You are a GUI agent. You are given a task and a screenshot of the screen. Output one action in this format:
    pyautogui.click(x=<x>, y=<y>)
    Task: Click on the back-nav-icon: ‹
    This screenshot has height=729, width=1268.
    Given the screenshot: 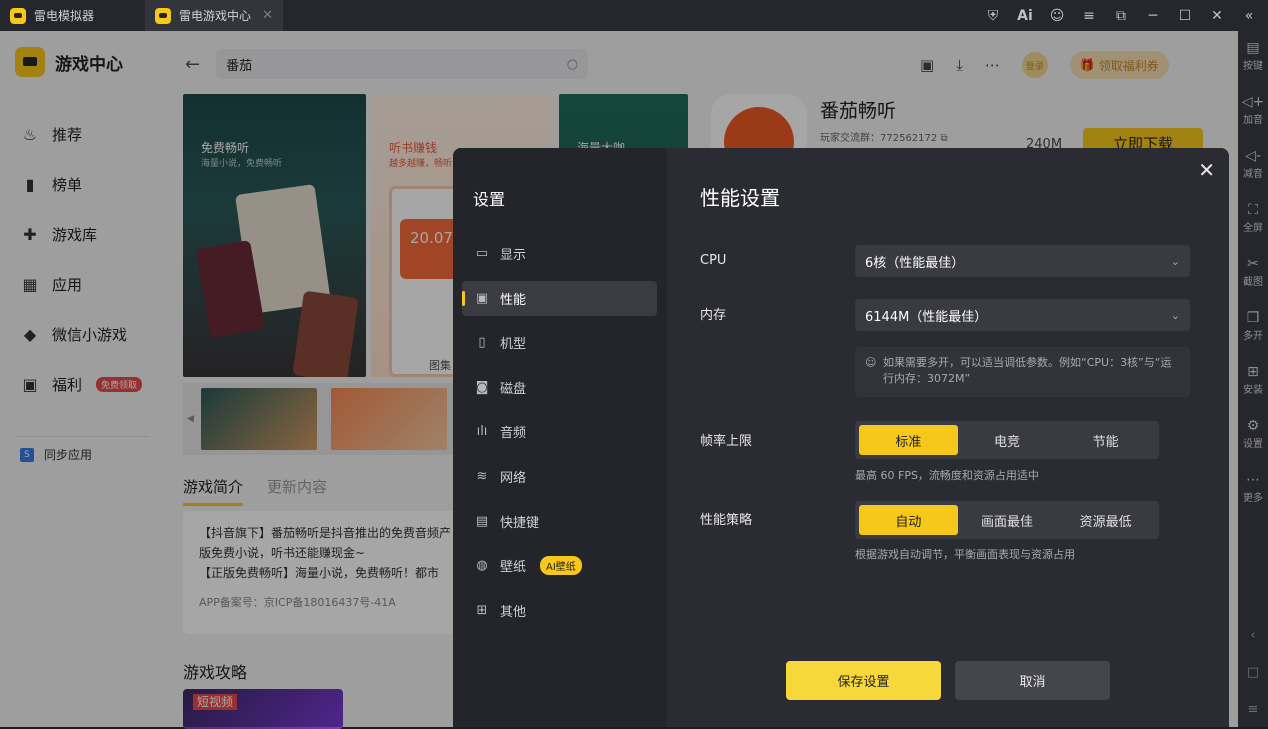 What is the action you would take?
    pyautogui.click(x=1252, y=635)
    